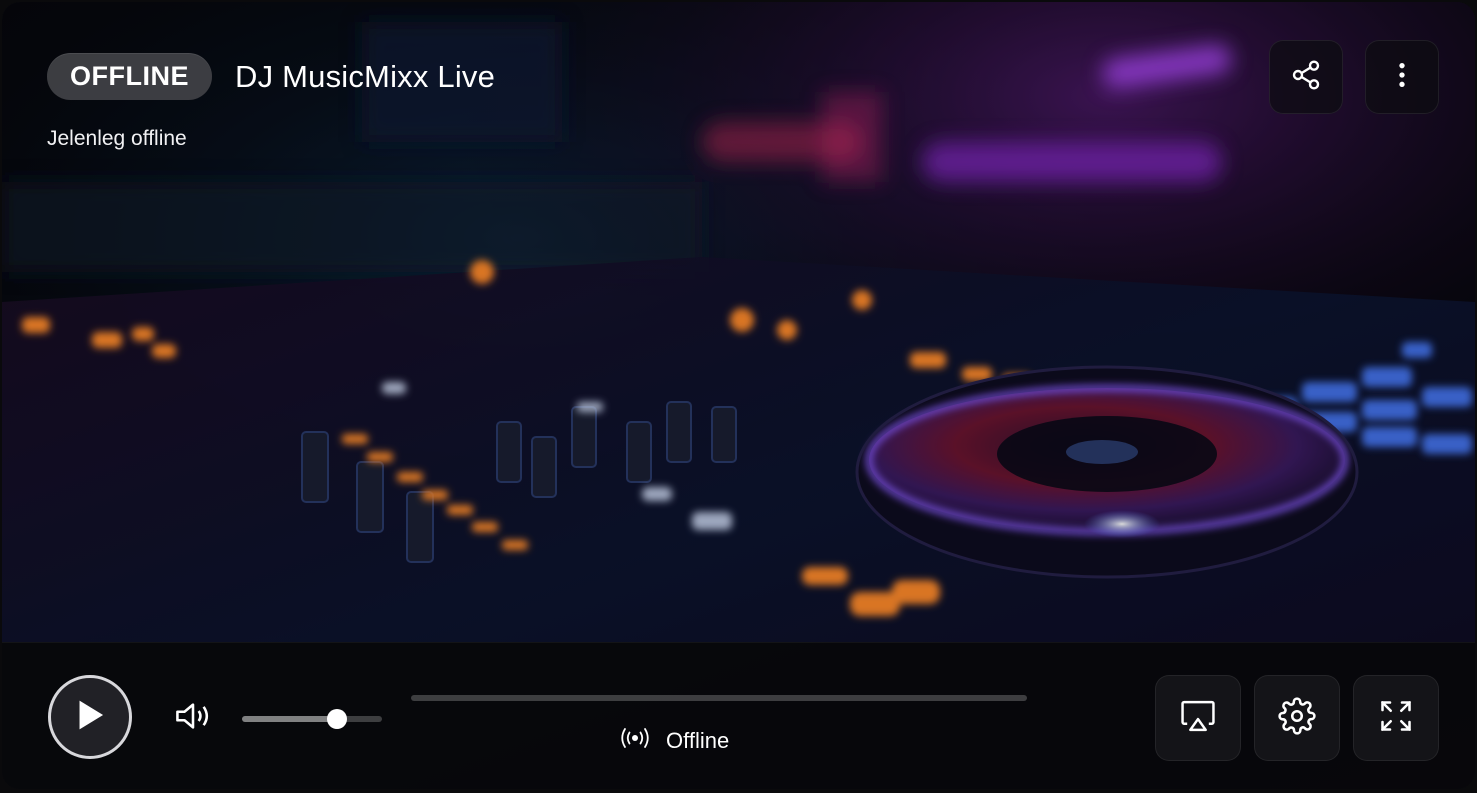  I want to click on play-button, so click(90, 717).